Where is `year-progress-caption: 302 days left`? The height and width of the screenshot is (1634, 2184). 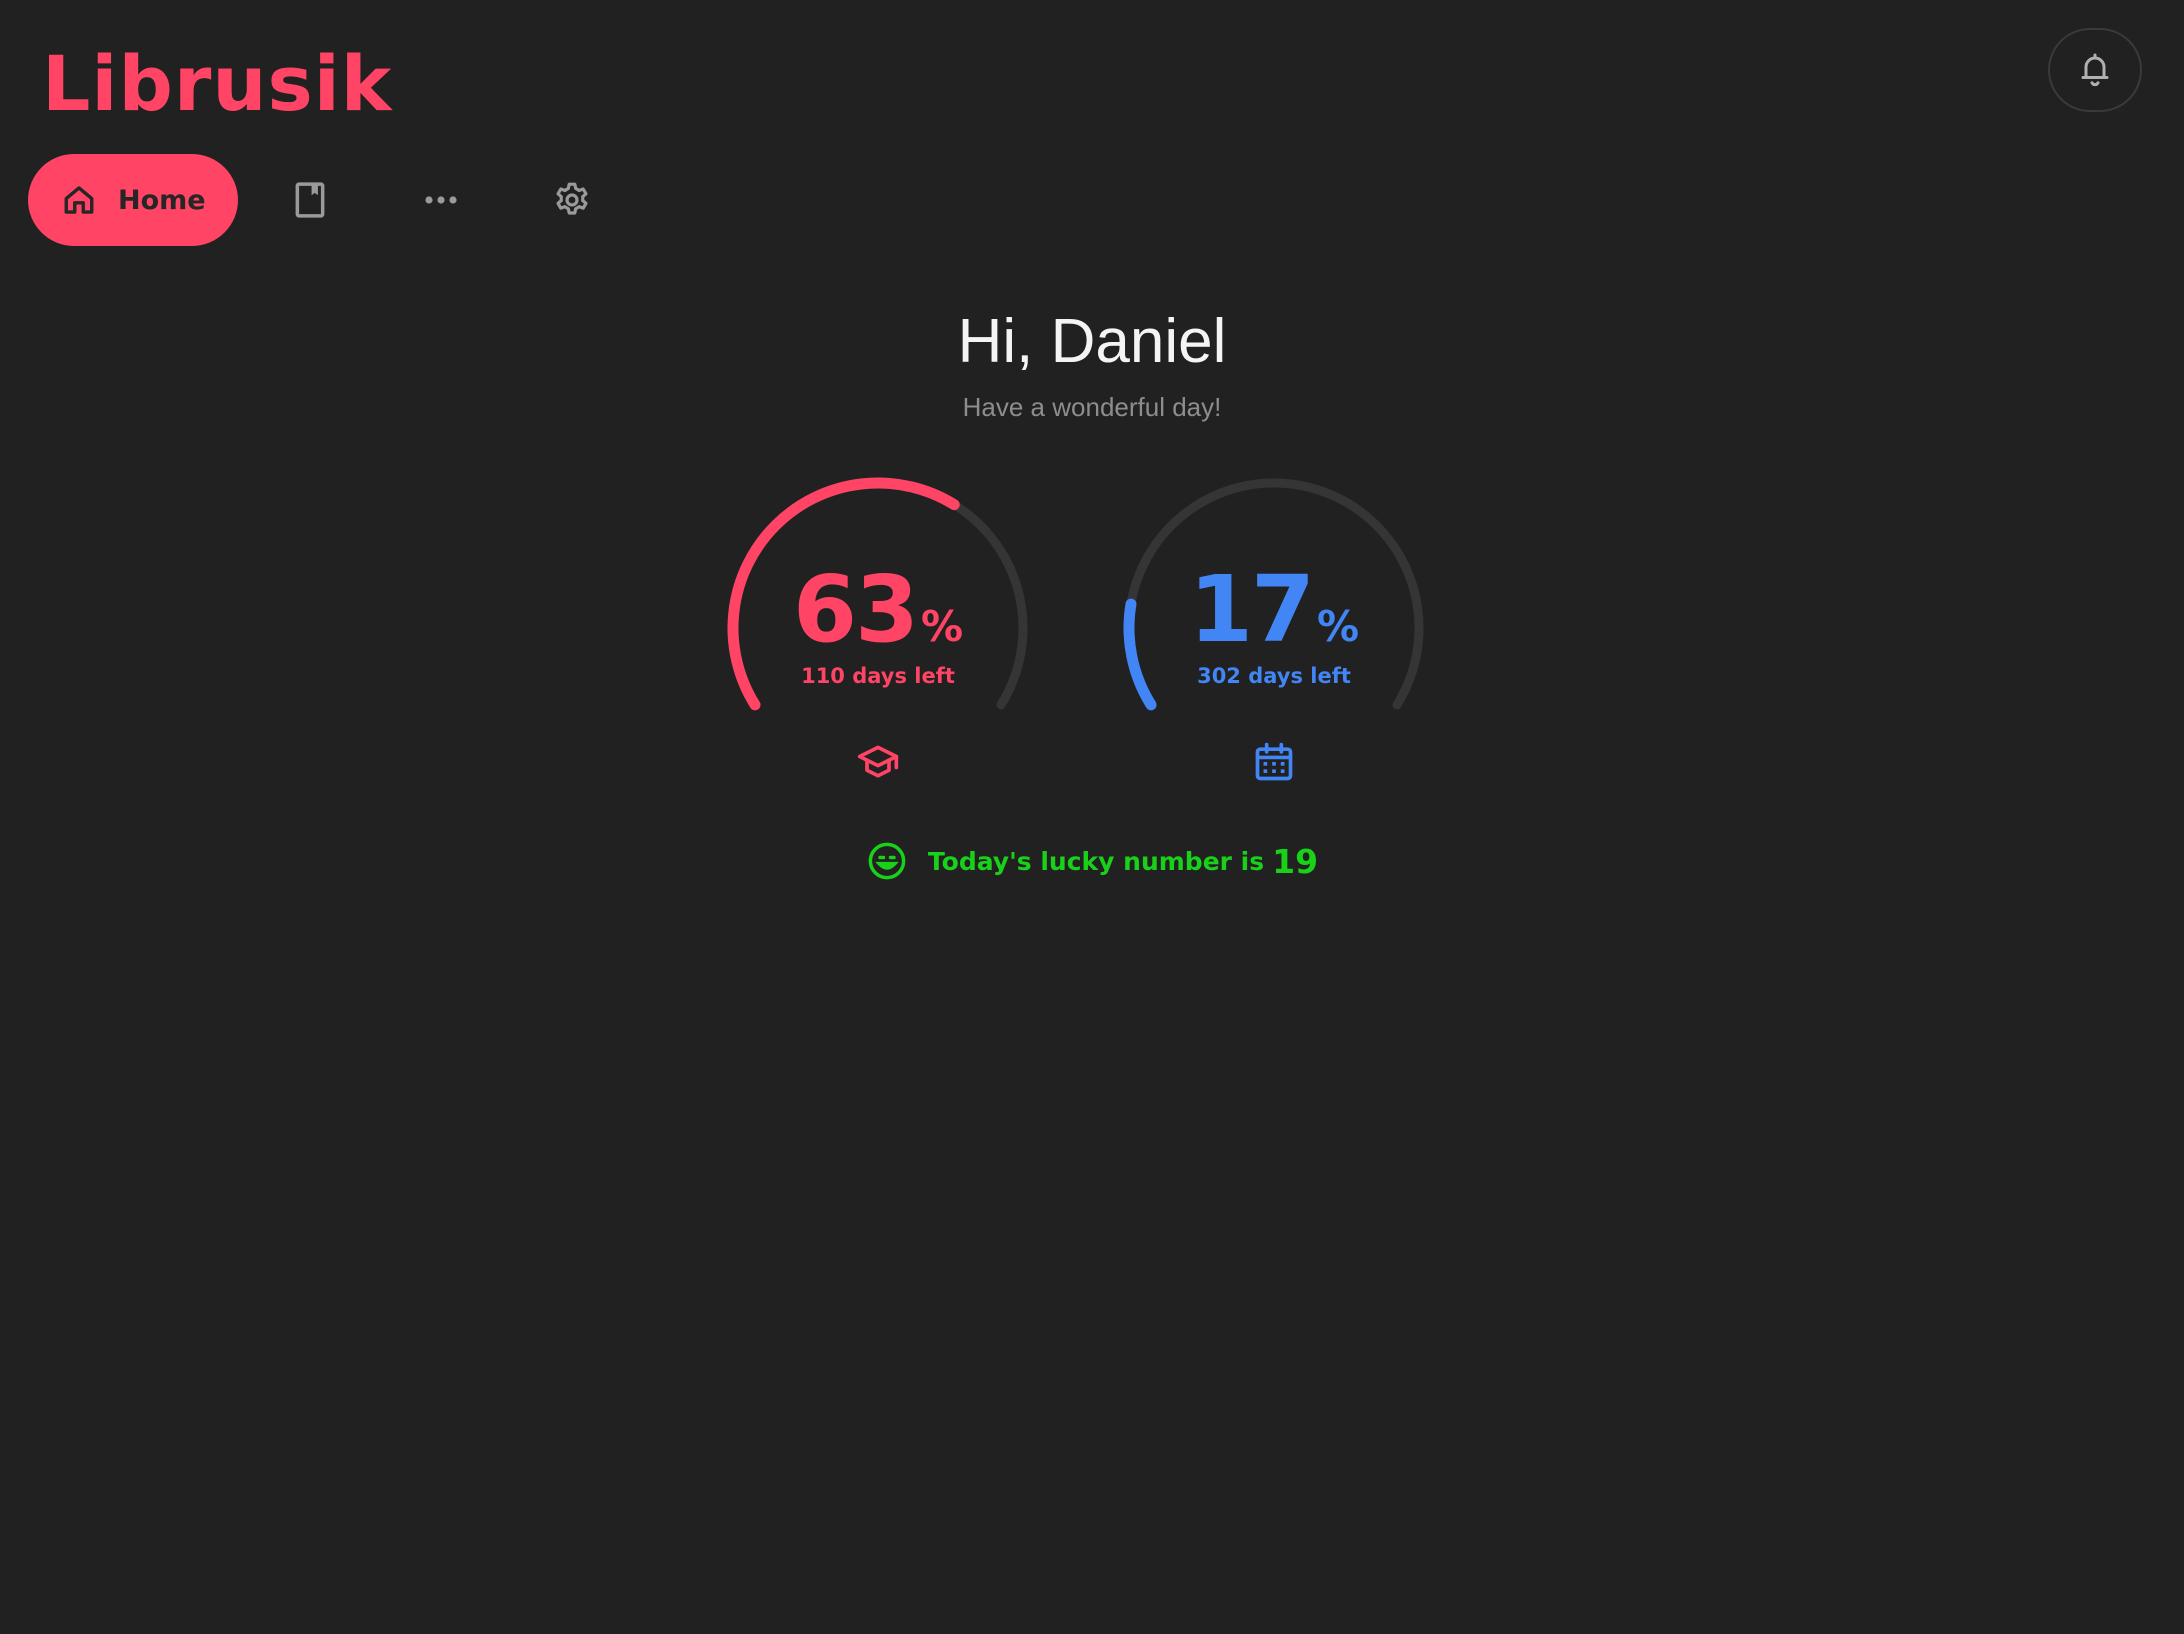
year-progress-caption: 302 days left is located at coordinates (1274, 676).